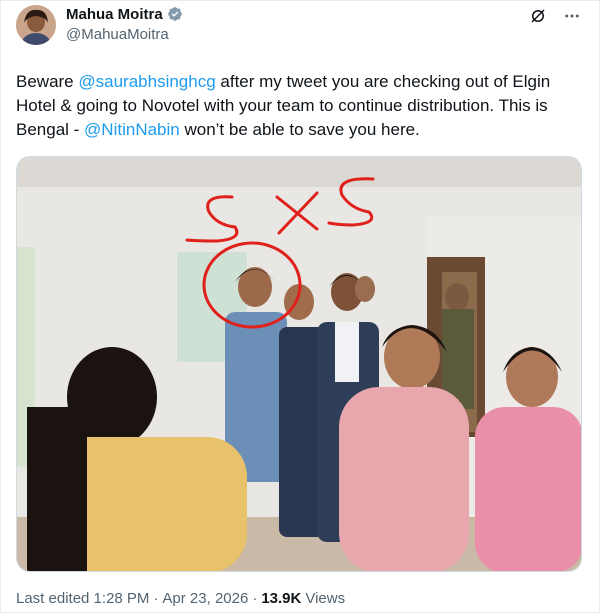 Image resolution: width=600 pixels, height=613 pixels. I want to click on mention-link: @NitinNabin, so click(132, 129).